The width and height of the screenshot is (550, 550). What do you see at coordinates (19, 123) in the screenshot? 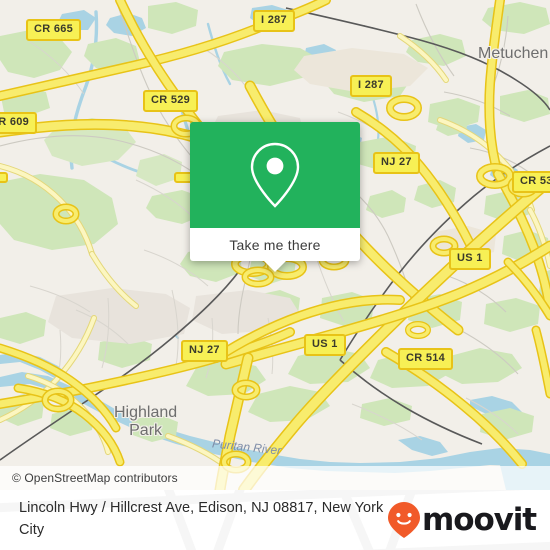
I see `road-shield: CR 609` at bounding box center [19, 123].